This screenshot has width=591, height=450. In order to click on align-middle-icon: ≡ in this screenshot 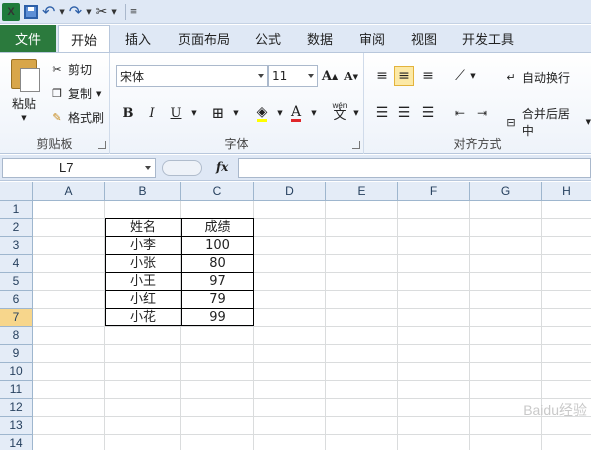, I will do `click(404, 76)`.